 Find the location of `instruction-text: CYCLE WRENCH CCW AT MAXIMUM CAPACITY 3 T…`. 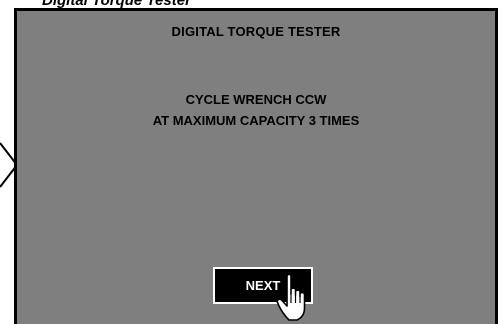

instruction-text: CYCLE WRENCH CCW AT MAXIMUM CAPACITY 3 T… is located at coordinates (256, 110).